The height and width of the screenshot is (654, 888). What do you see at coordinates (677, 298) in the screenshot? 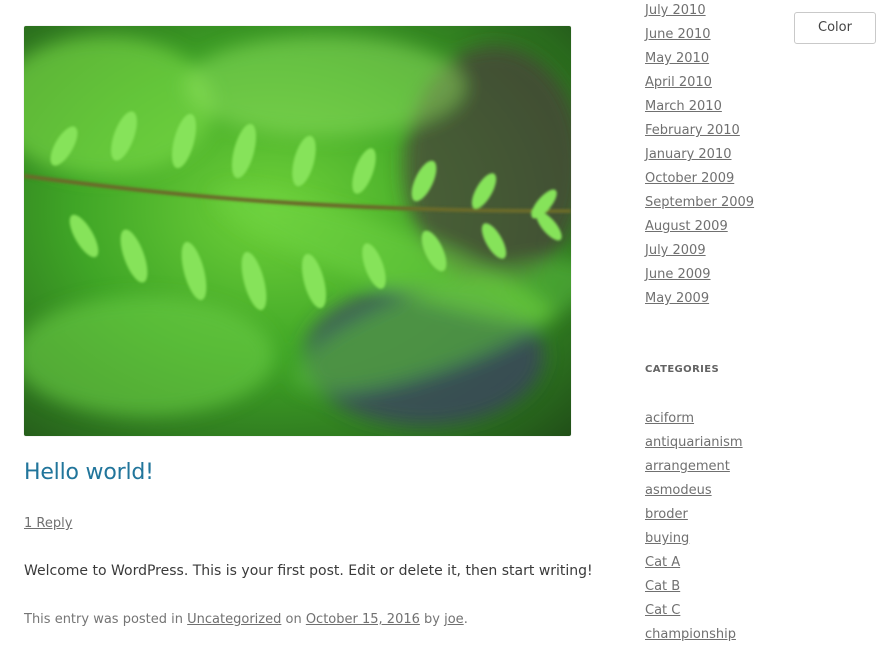
I see `archive-link: May 2009` at bounding box center [677, 298].